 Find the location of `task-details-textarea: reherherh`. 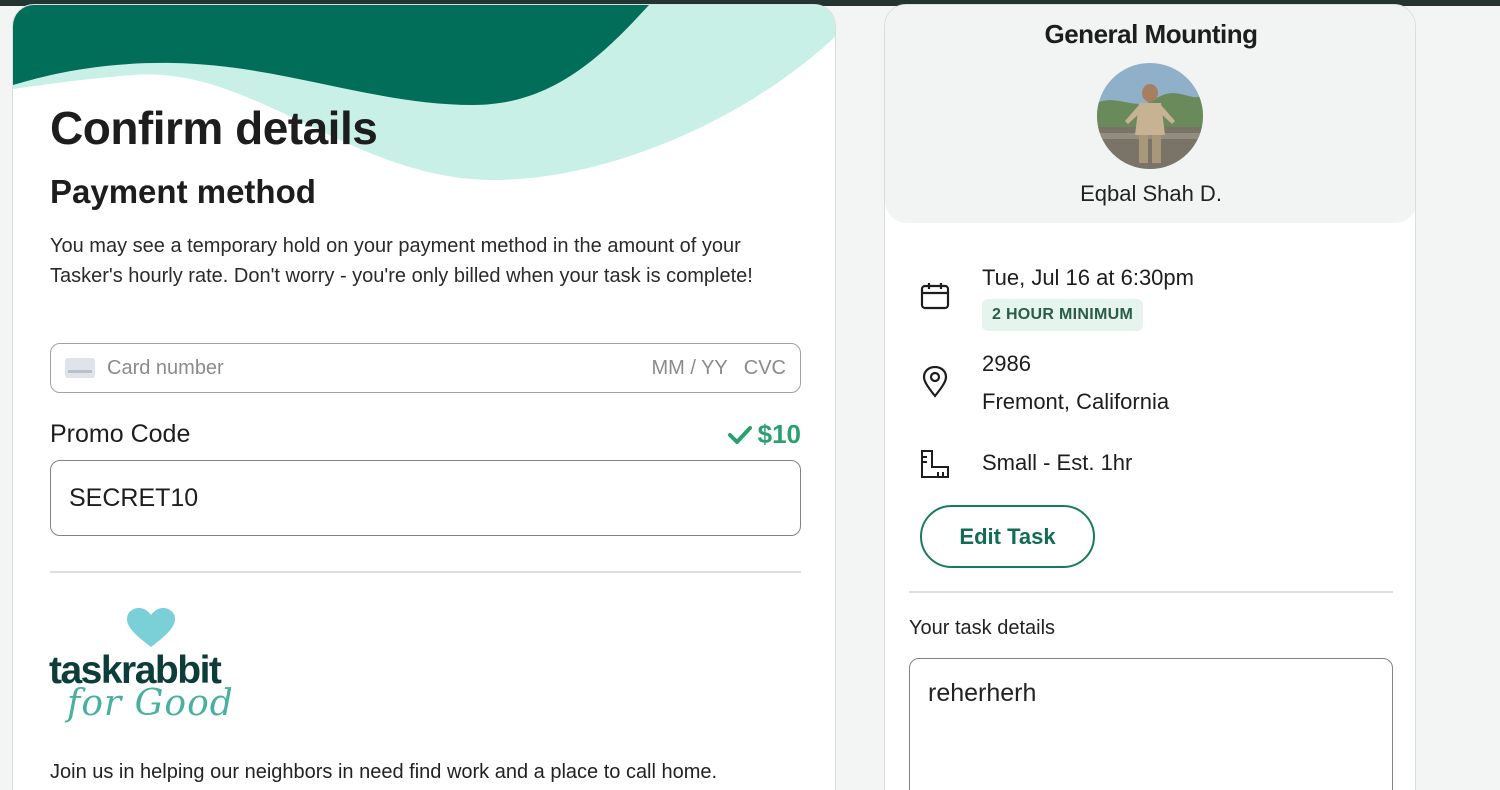

task-details-textarea: reherherh is located at coordinates (1151, 724).